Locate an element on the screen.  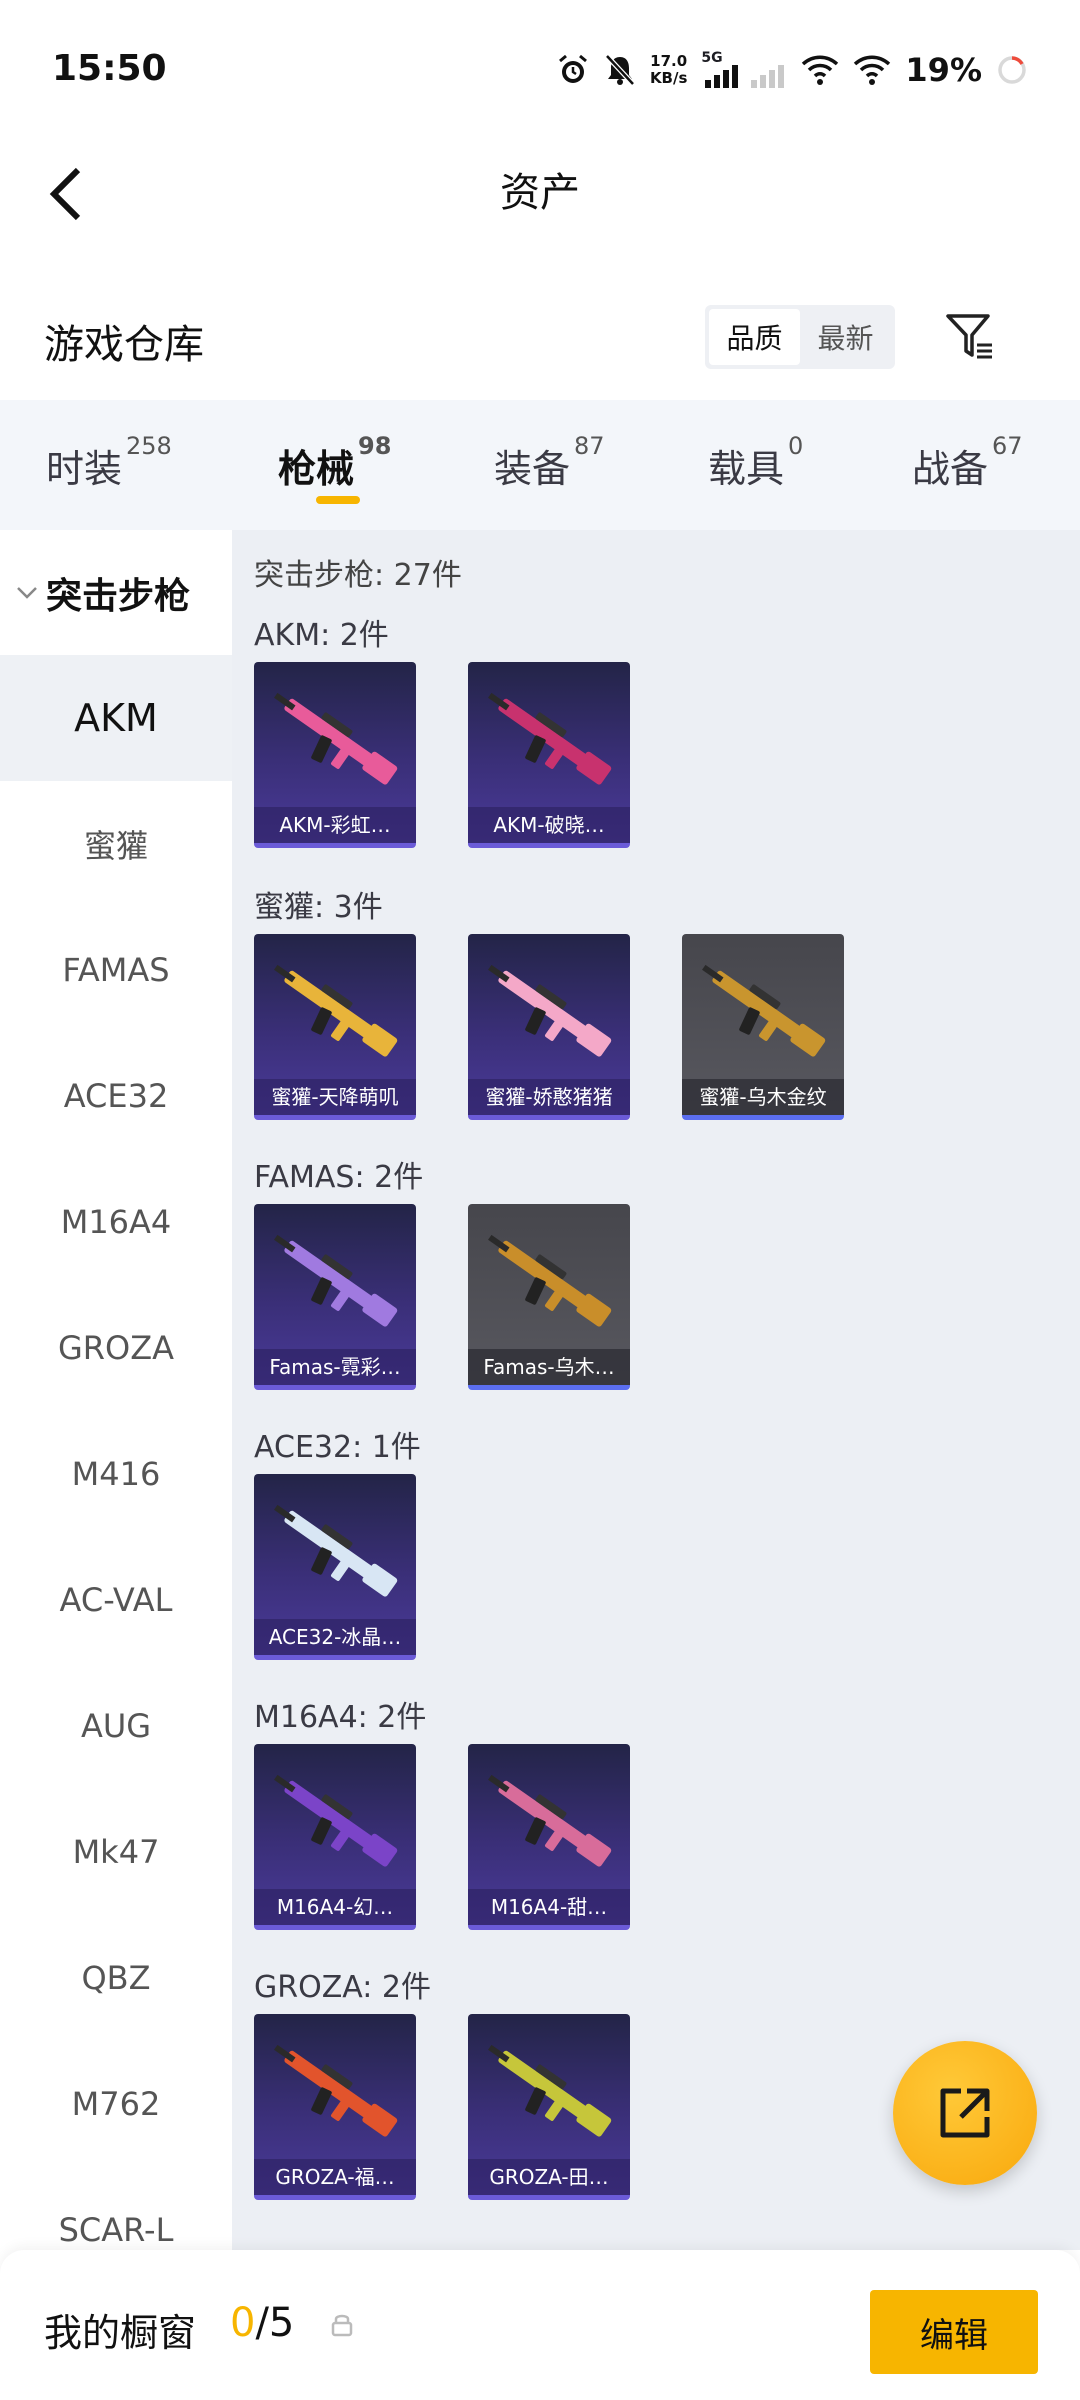
signal-bars-icon is located at coordinates (722, 76).